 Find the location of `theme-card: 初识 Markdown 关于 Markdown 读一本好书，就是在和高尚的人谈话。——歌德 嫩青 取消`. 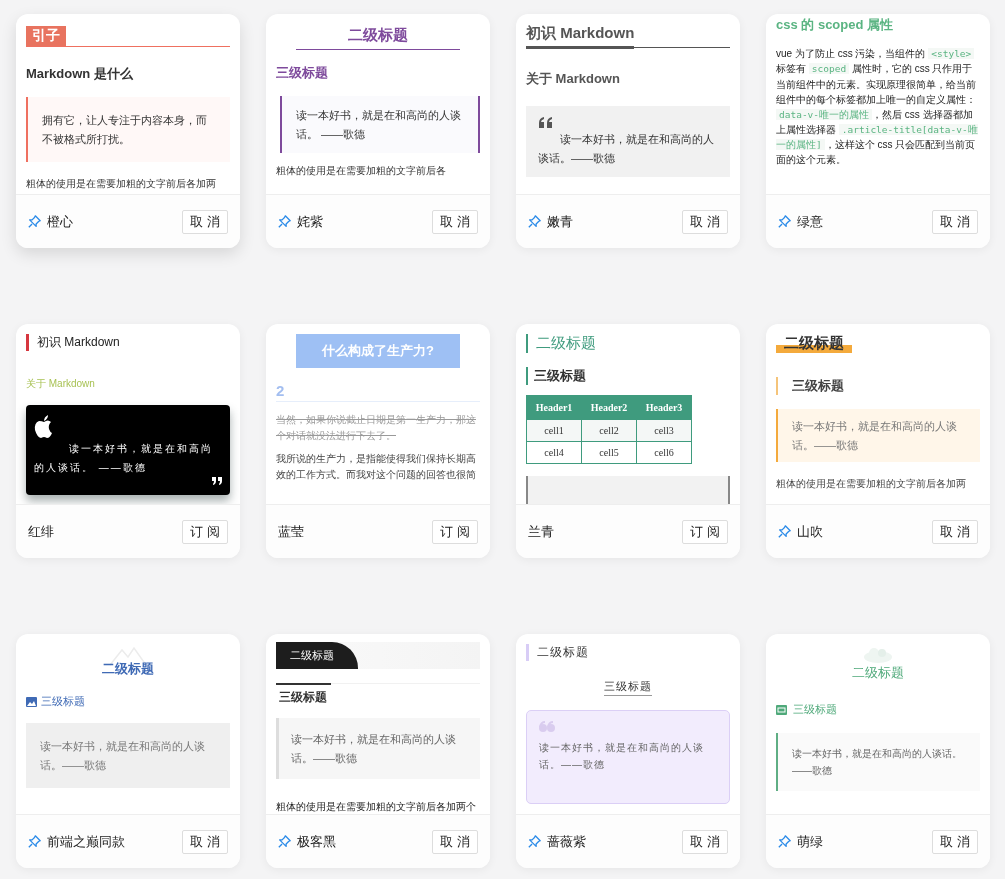

theme-card: 初识 Markdown 关于 Markdown 读一本好书，就是在和高尚的人谈话。——歌德 嫩青 取消 is located at coordinates (628, 131).